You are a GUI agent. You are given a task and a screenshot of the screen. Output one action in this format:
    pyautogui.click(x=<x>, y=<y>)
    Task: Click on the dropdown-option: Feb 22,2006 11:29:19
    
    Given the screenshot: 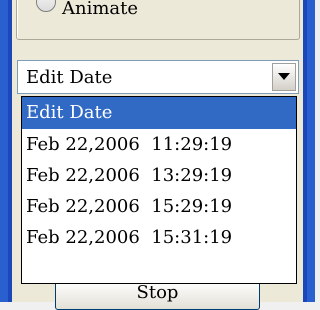 What is the action you would take?
    pyautogui.click(x=159, y=144)
    